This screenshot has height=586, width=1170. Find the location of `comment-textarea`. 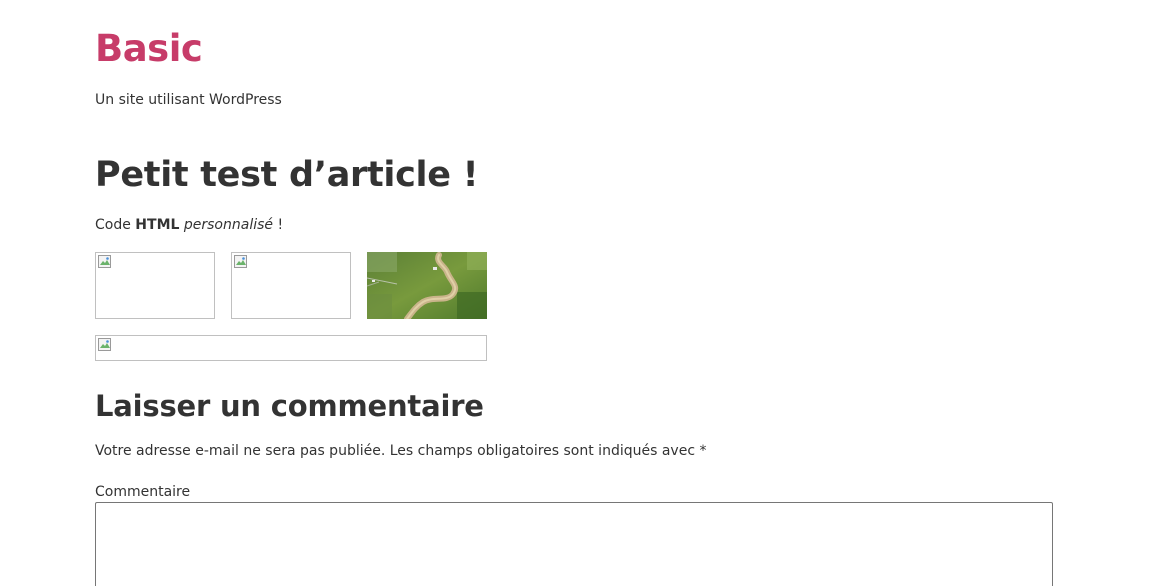

comment-textarea is located at coordinates (574, 544).